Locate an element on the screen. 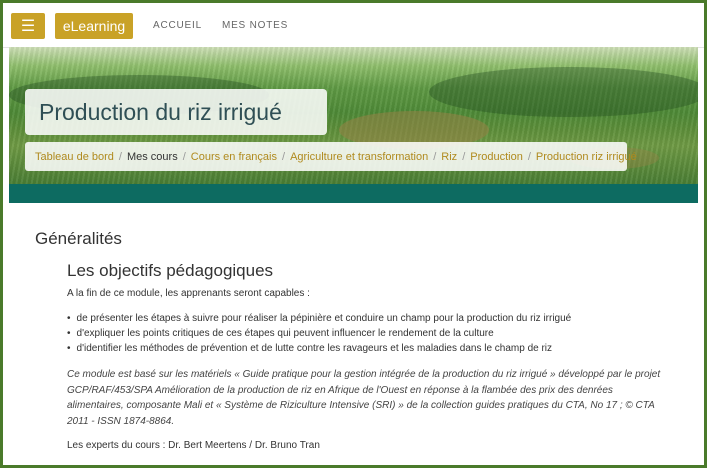 Image resolution: width=707 pixels, height=468 pixels. breadcrumb-item-production: Production is located at coordinates (496, 157).